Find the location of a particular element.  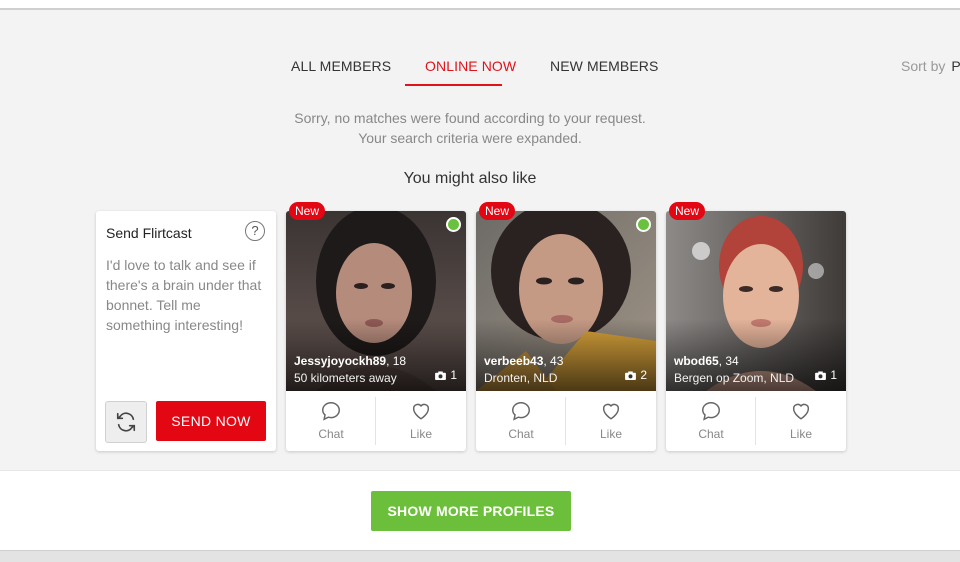

active-tab-underline is located at coordinates (453, 85).